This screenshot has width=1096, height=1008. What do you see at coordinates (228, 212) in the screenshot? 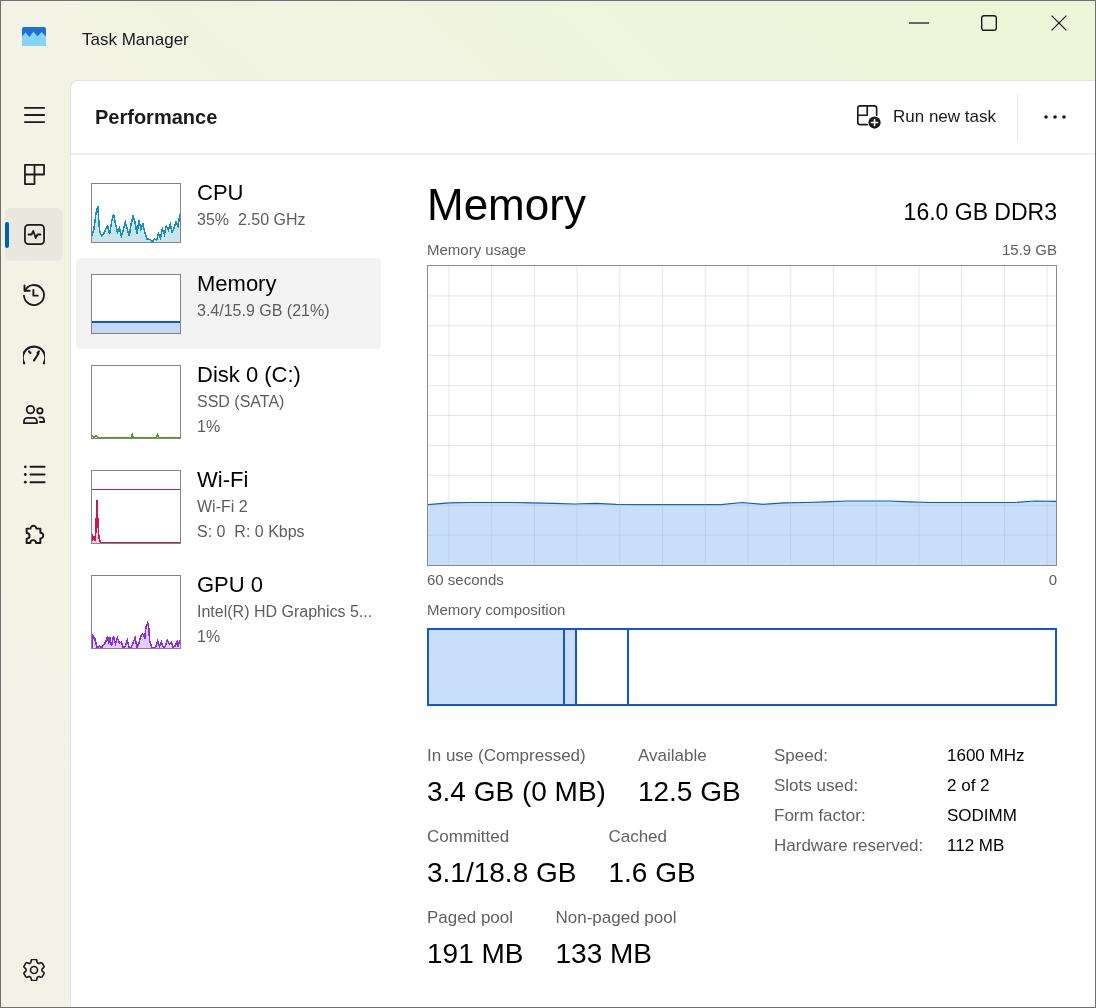
I see `resource-item: CPU 35% 2.50 GHz` at bounding box center [228, 212].